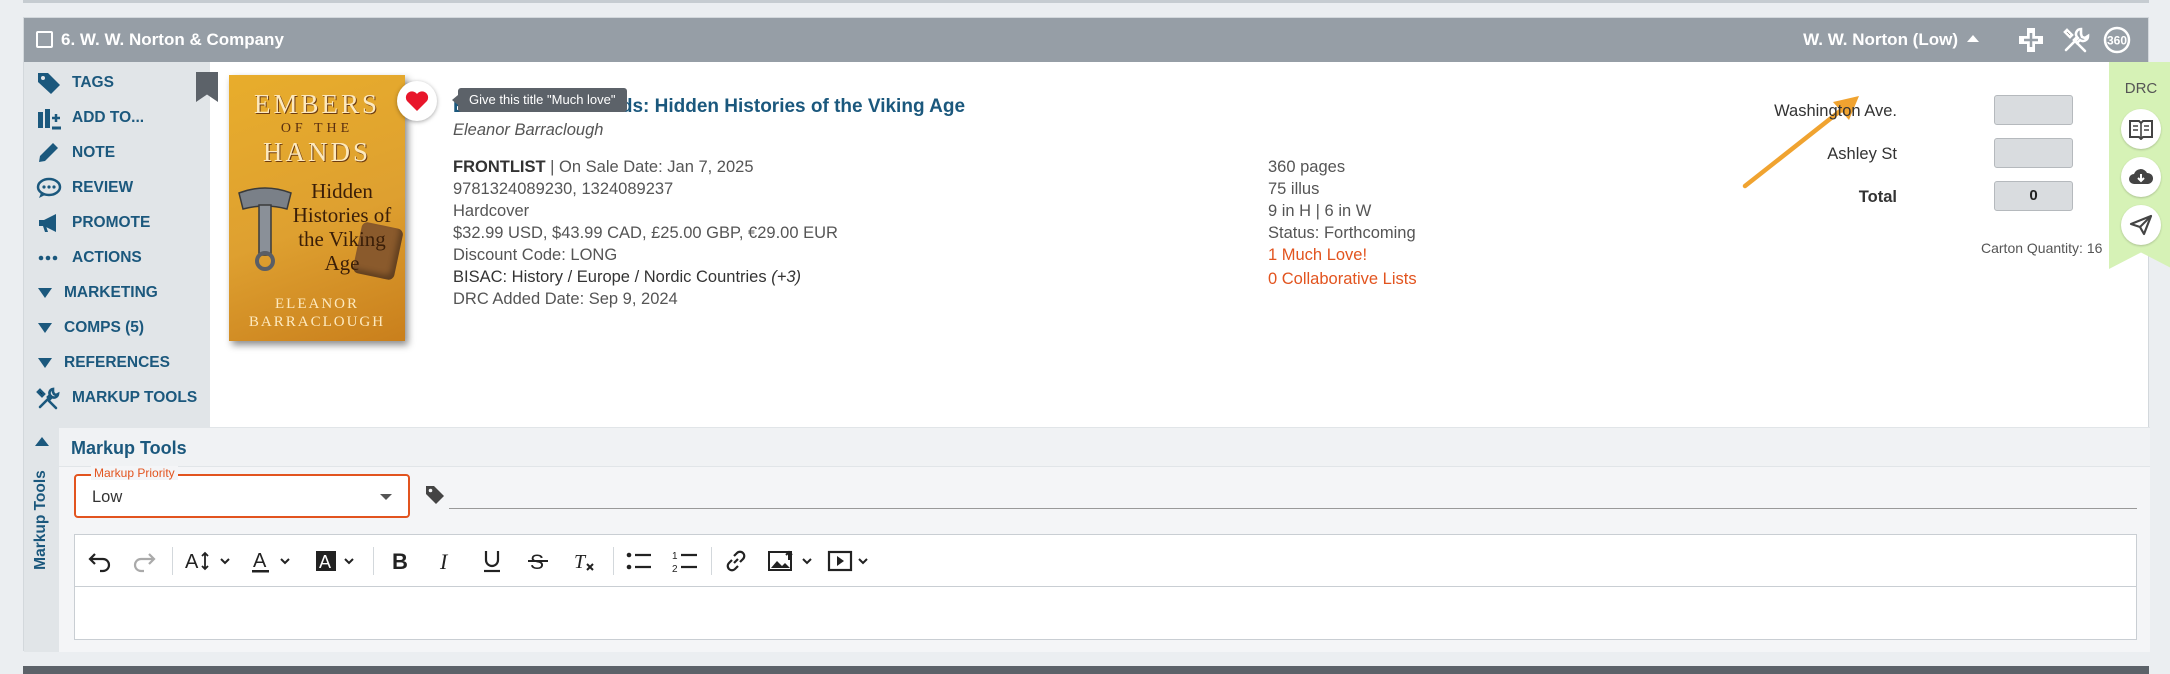  Describe the element at coordinates (94, 152) in the screenshot. I see `sidebar-item-label: NOTE` at that location.